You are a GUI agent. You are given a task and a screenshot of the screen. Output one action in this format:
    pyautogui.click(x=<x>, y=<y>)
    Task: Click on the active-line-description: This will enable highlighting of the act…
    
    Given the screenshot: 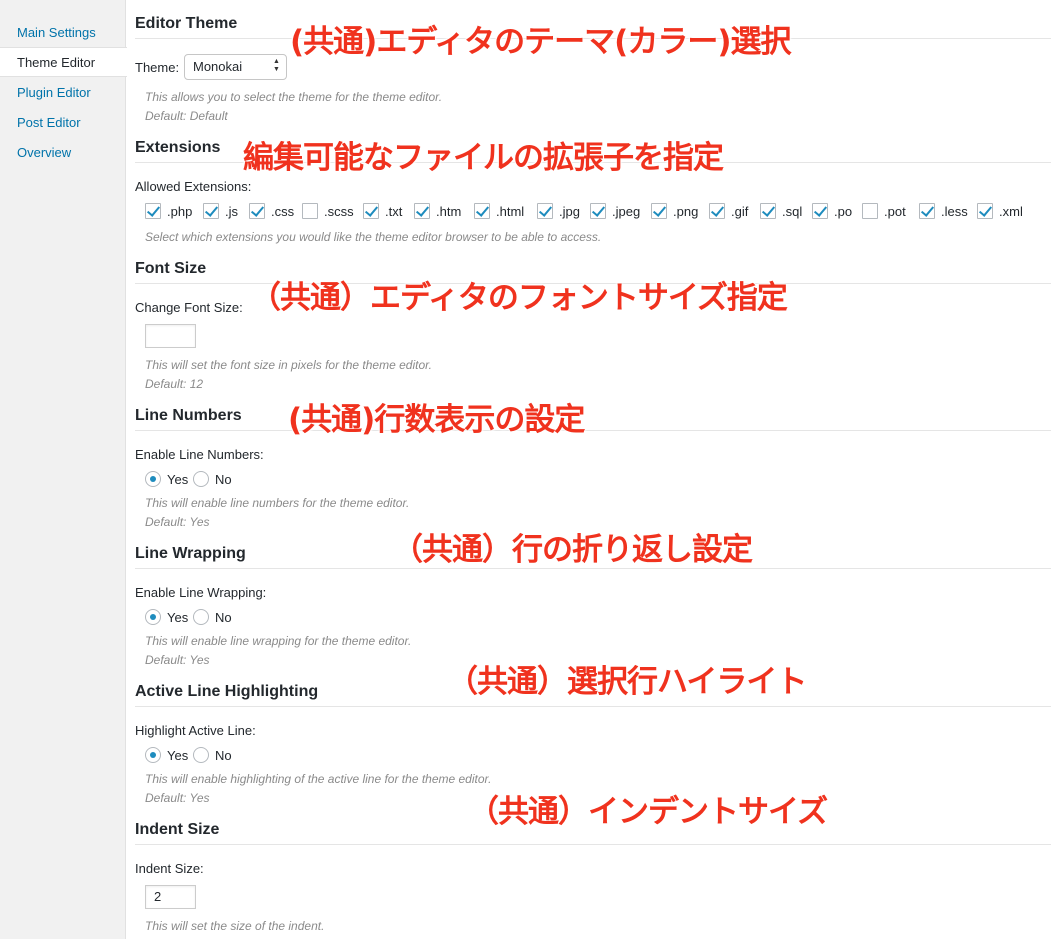 What is the action you would take?
    pyautogui.click(x=318, y=779)
    